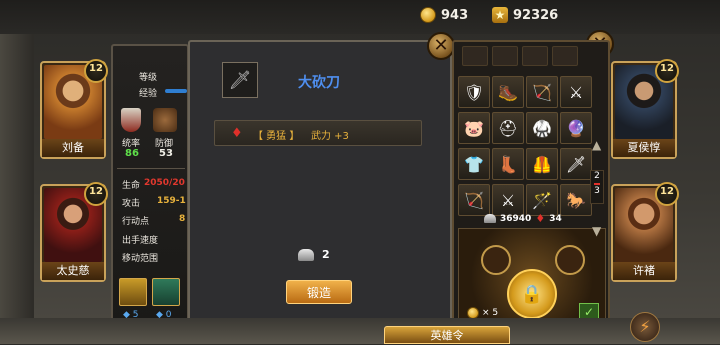  I want to click on divider, so click(151, 168).